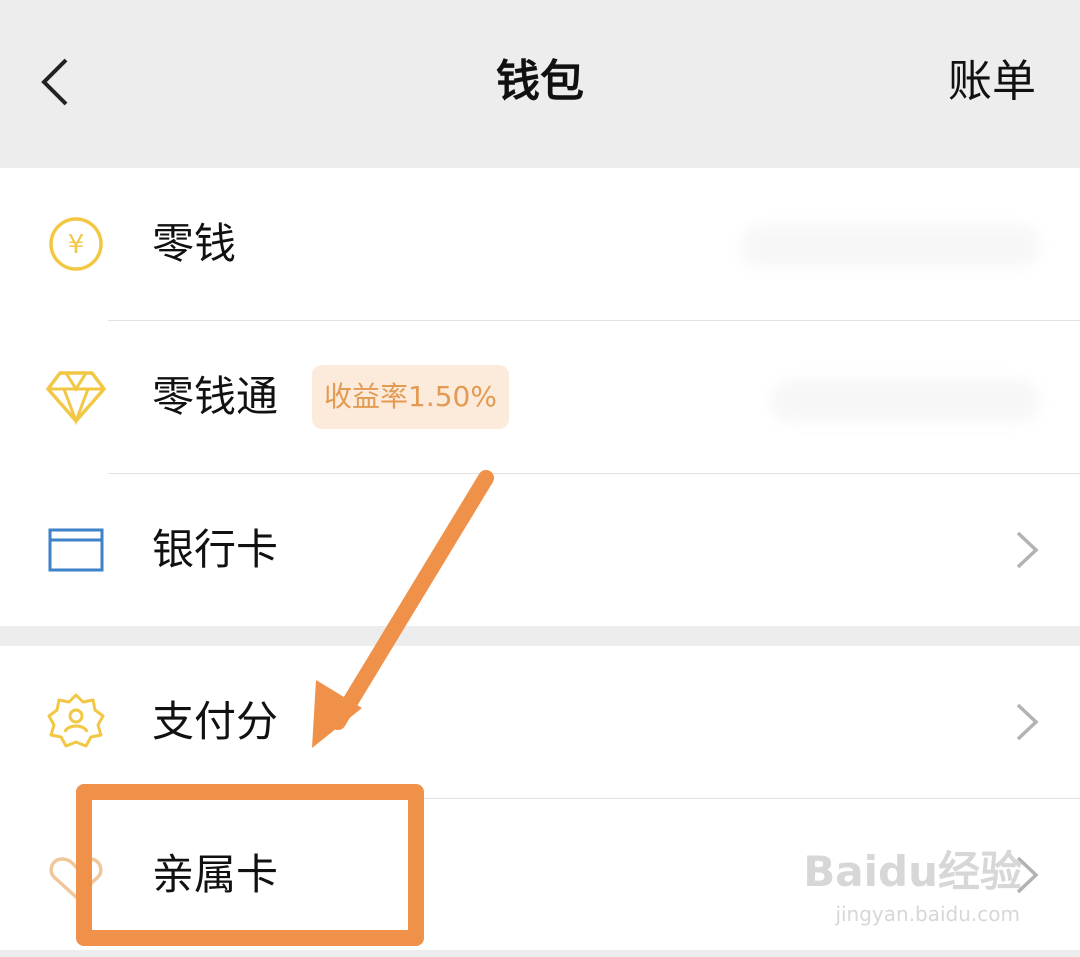 Image resolution: width=1080 pixels, height=957 pixels. I want to click on list-item-label: 亲属卡, so click(215, 874).